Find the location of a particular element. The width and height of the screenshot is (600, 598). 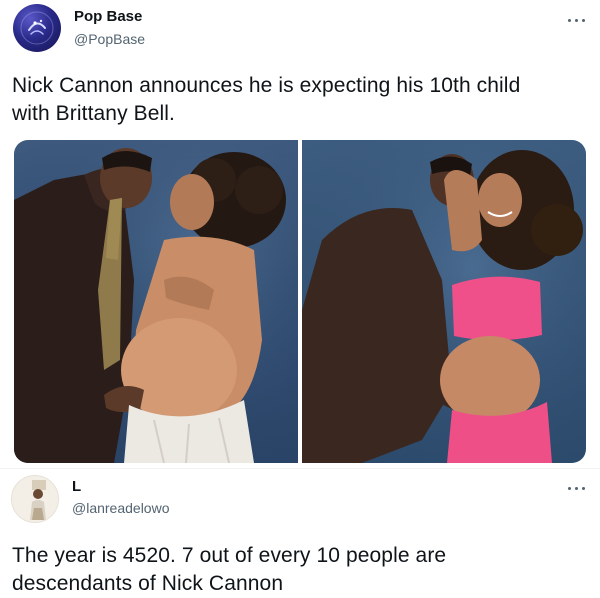

reply-author-handle: @lanreadelowo is located at coordinates (121, 508).